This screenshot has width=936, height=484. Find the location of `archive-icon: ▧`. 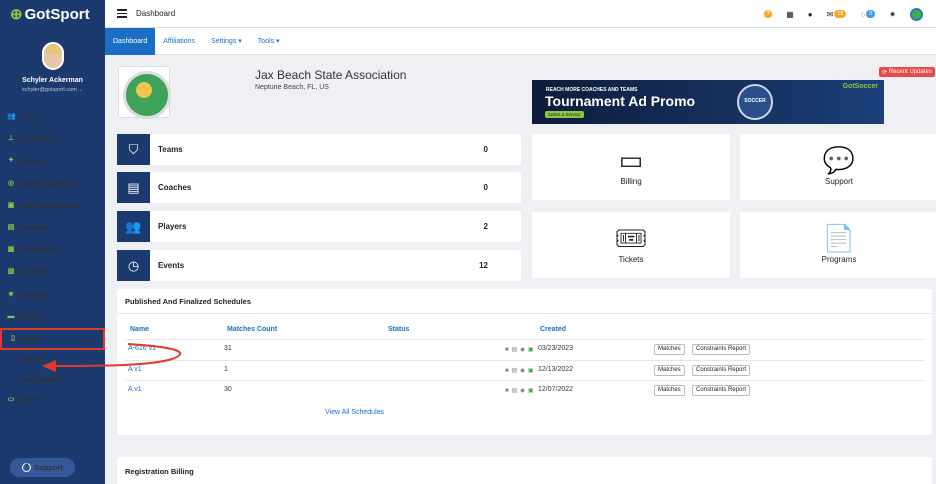

archive-icon: ▧ is located at coordinates (11, 271).